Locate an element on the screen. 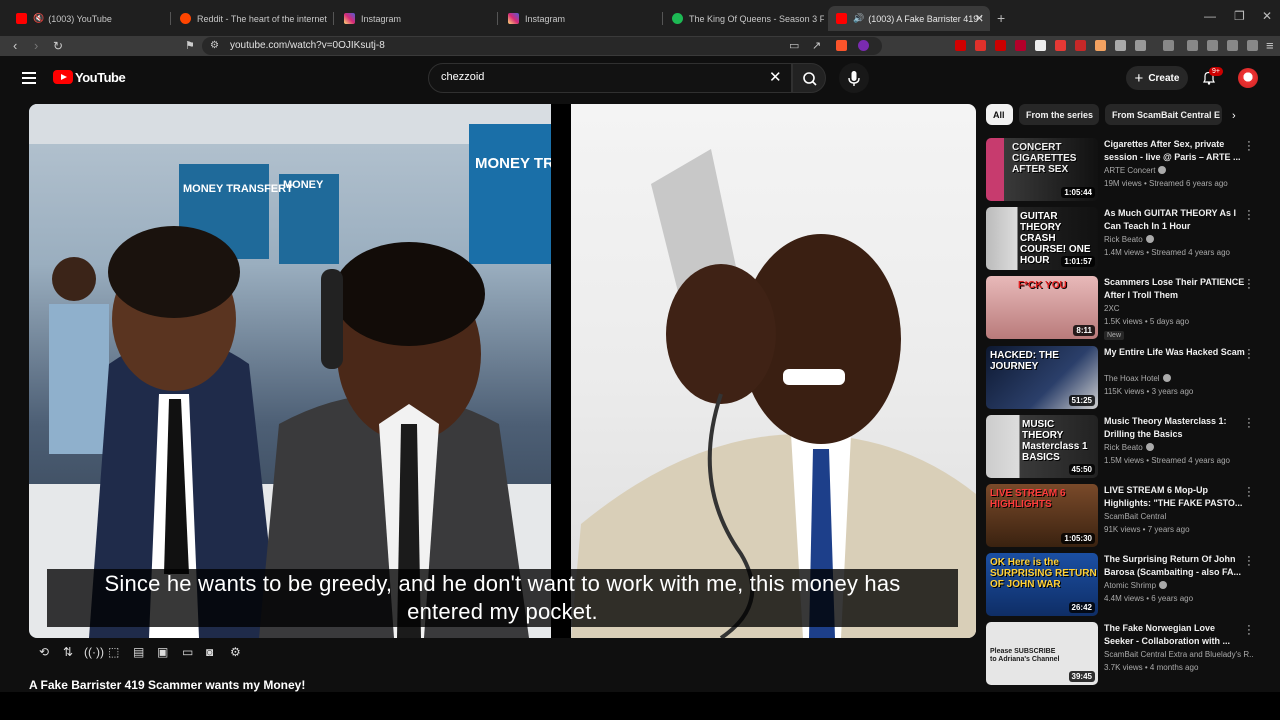 This screenshot has width=1280, height=720. channel-name: ScamBait Central is located at coordinates (1135, 516).